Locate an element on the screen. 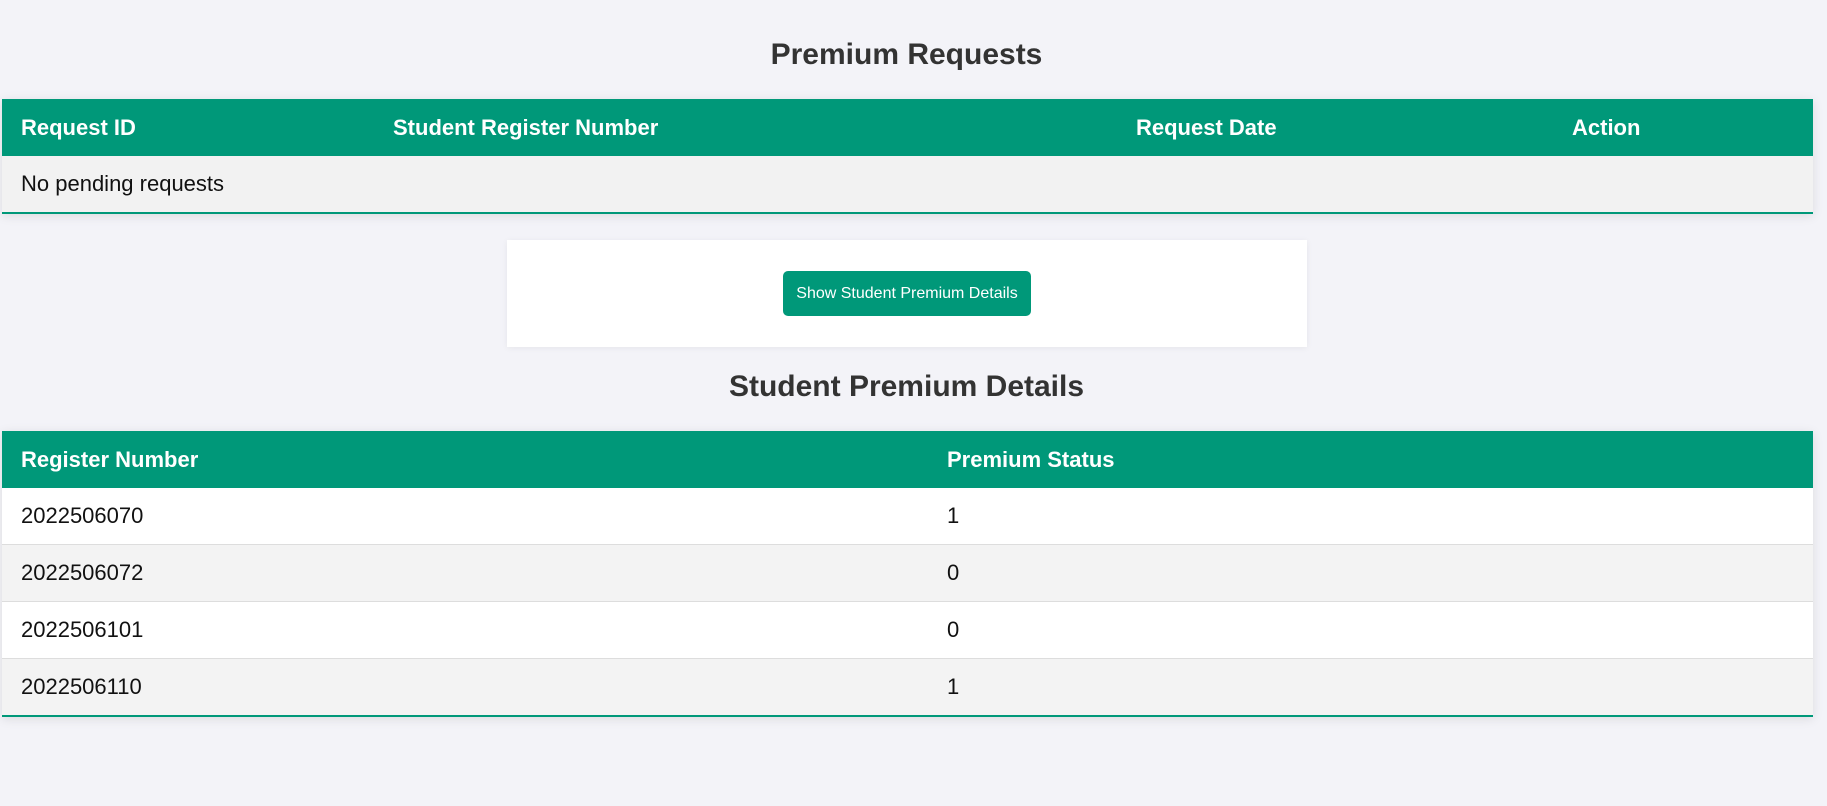  register-number-cell: 2022506110 is located at coordinates (81, 686).